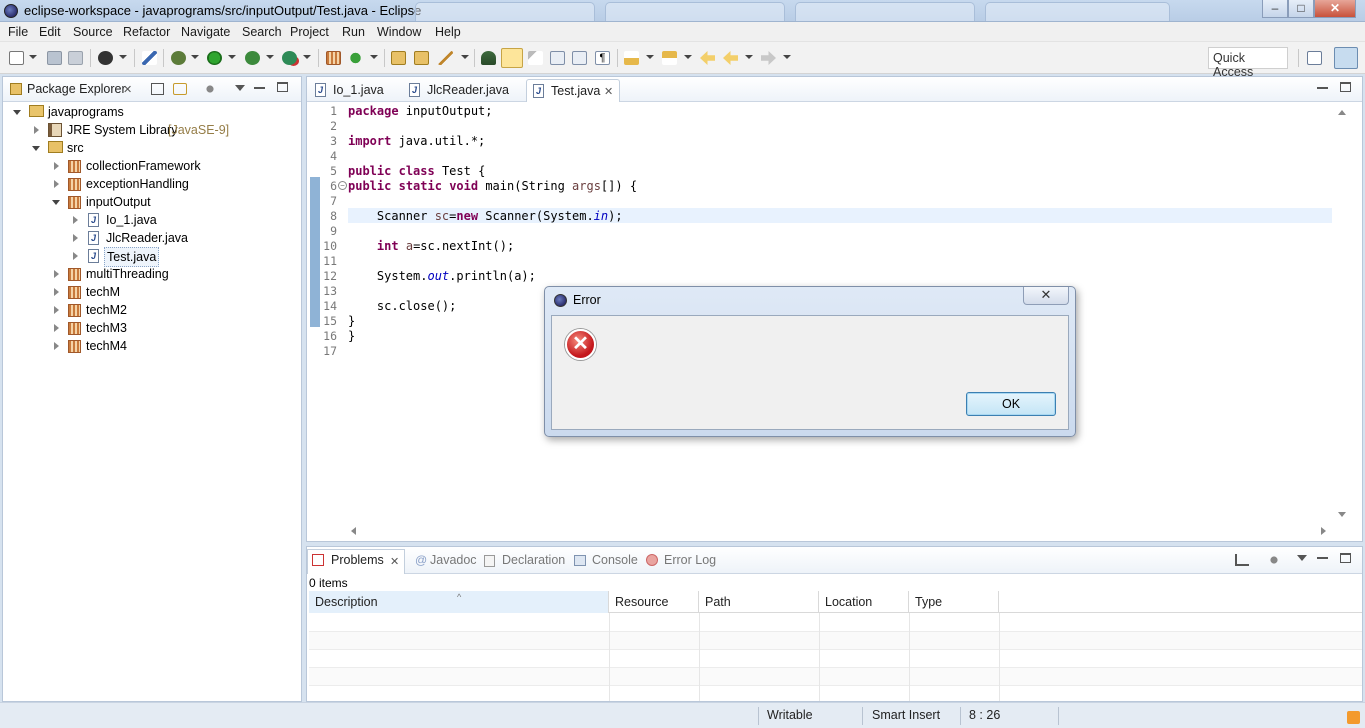  I want to click on scroll-up-icon, so click(1342, 112).